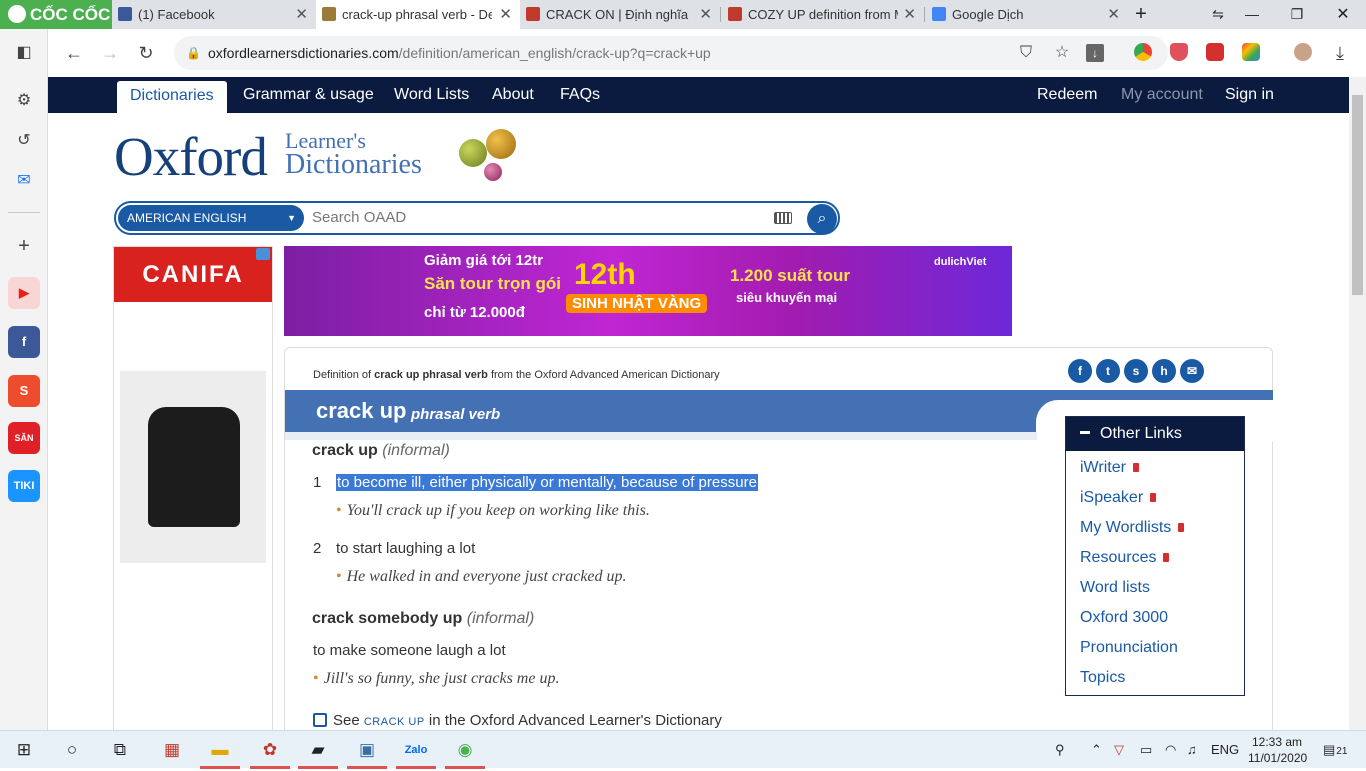  What do you see at coordinates (1067, 95) in the screenshot?
I see `nav-redeem: Redeem` at bounding box center [1067, 95].